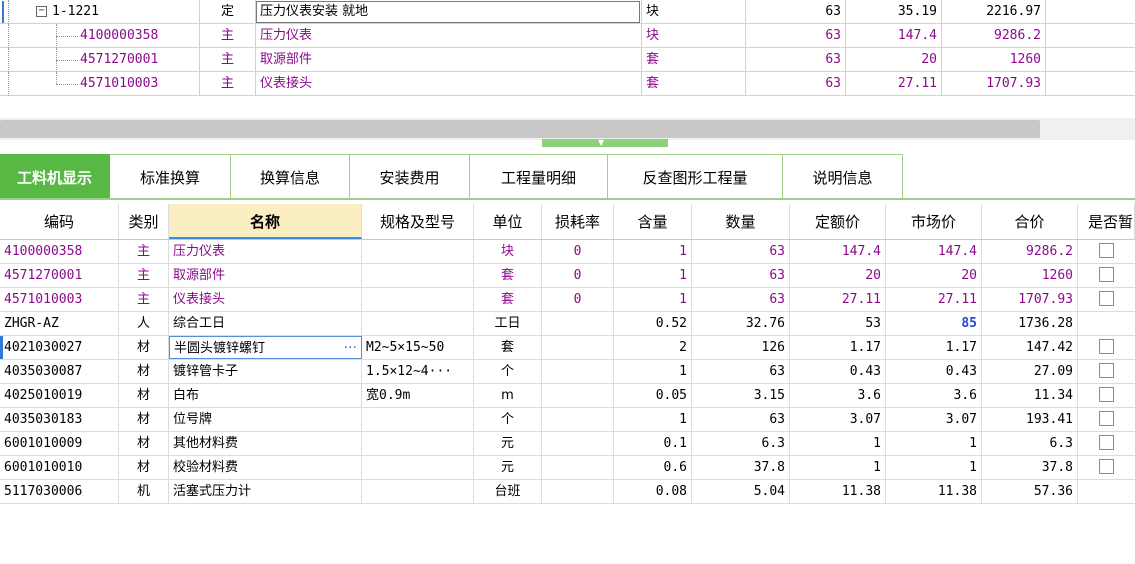  What do you see at coordinates (1030, 299) in the screenshot?
I see `resource-total-price-cell: 1707.93` at bounding box center [1030, 299].